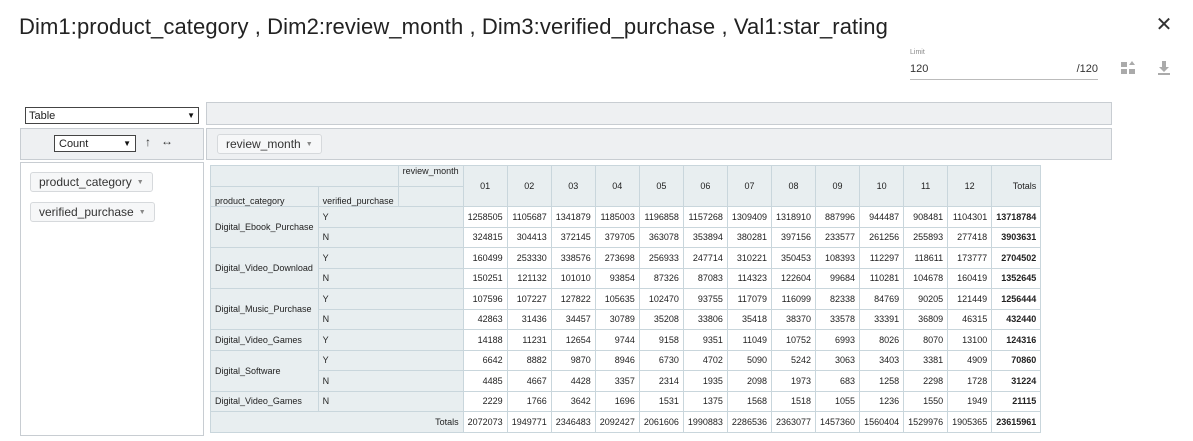 The height and width of the screenshot is (441, 1193). Describe the element at coordinates (749, 422) in the screenshot. I see `col-total-cell: 2286536` at that location.